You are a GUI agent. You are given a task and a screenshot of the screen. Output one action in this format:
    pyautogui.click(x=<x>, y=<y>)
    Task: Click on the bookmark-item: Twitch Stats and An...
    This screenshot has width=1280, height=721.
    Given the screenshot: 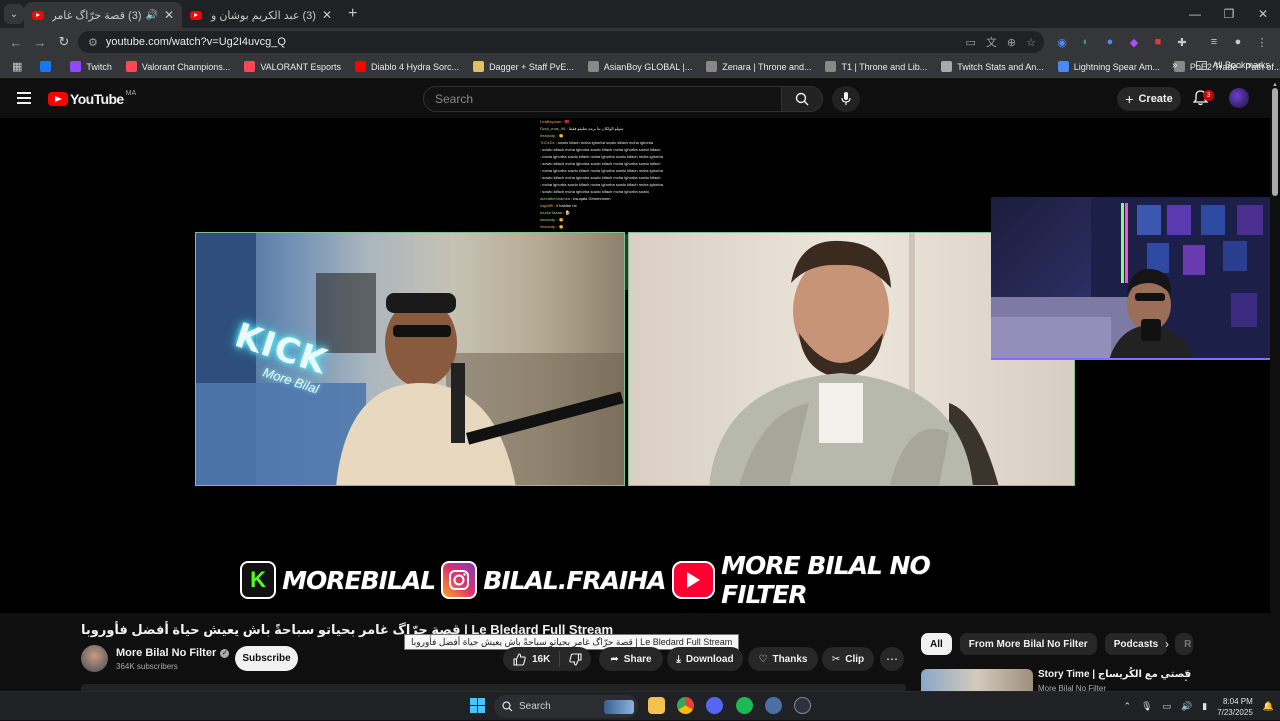 What is the action you would take?
    pyautogui.click(x=992, y=66)
    